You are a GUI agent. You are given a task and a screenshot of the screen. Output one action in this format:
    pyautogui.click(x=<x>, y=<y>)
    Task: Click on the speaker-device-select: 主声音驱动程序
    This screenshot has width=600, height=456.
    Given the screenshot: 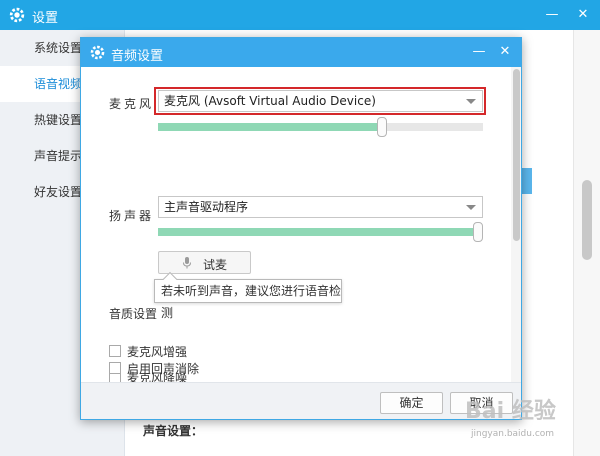 What is the action you would take?
    pyautogui.click(x=320, y=207)
    